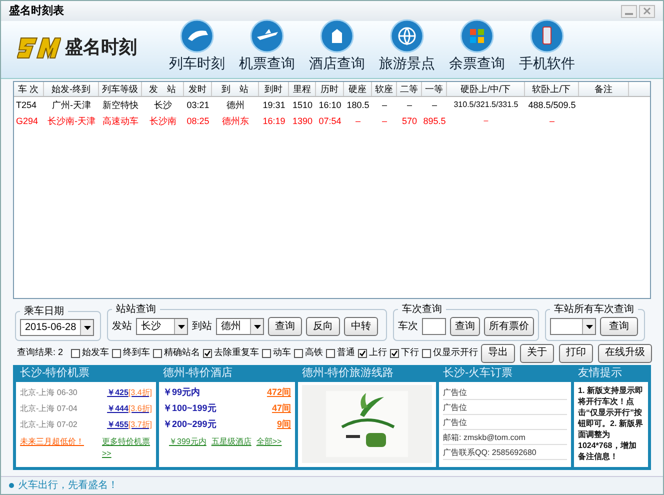 The image size is (664, 495). Describe the element at coordinates (101, 47) in the screenshot. I see `logo-text: 盛名时刻` at that location.